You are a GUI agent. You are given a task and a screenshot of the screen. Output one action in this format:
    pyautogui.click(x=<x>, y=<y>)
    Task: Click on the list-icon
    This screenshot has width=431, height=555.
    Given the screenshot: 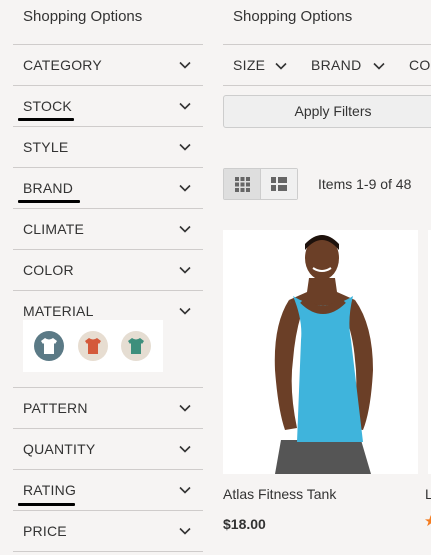 What is the action you would take?
    pyautogui.click(x=279, y=184)
    